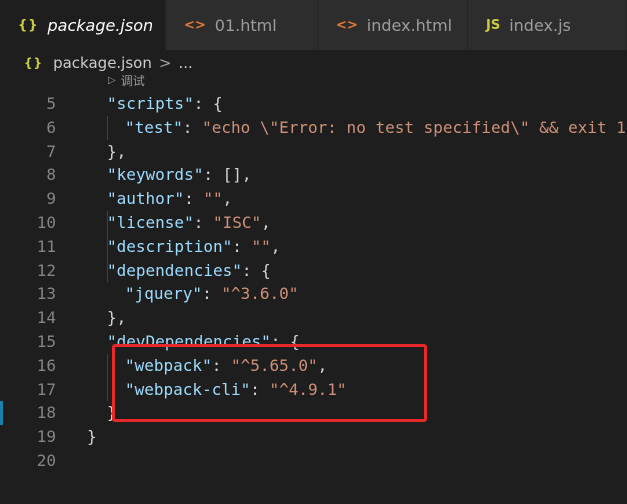 Image resolution: width=627 pixels, height=504 pixels. I want to click on json-string: "^3.6.0", so click(260, 294).